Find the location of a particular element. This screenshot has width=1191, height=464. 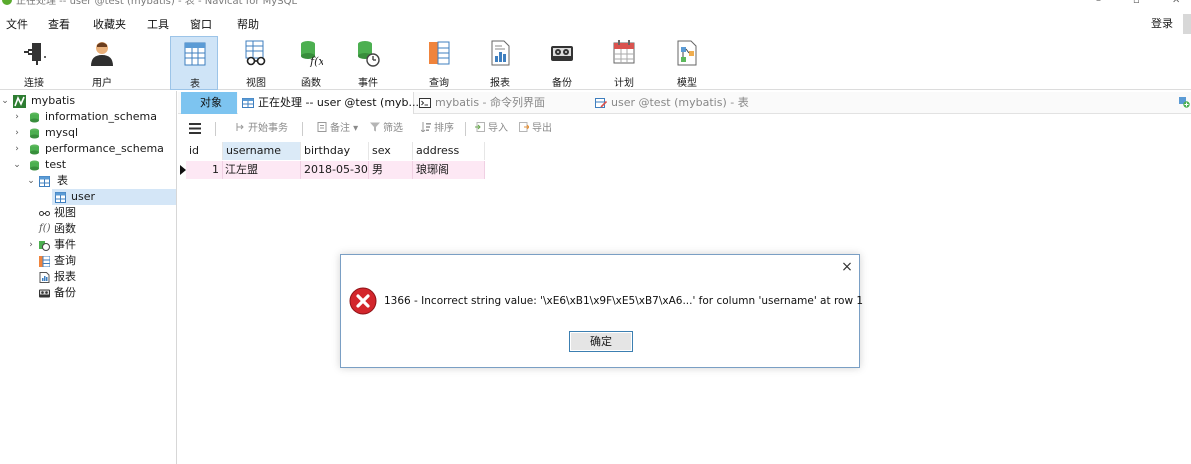

error-icon is located at coordinates (363, 301).